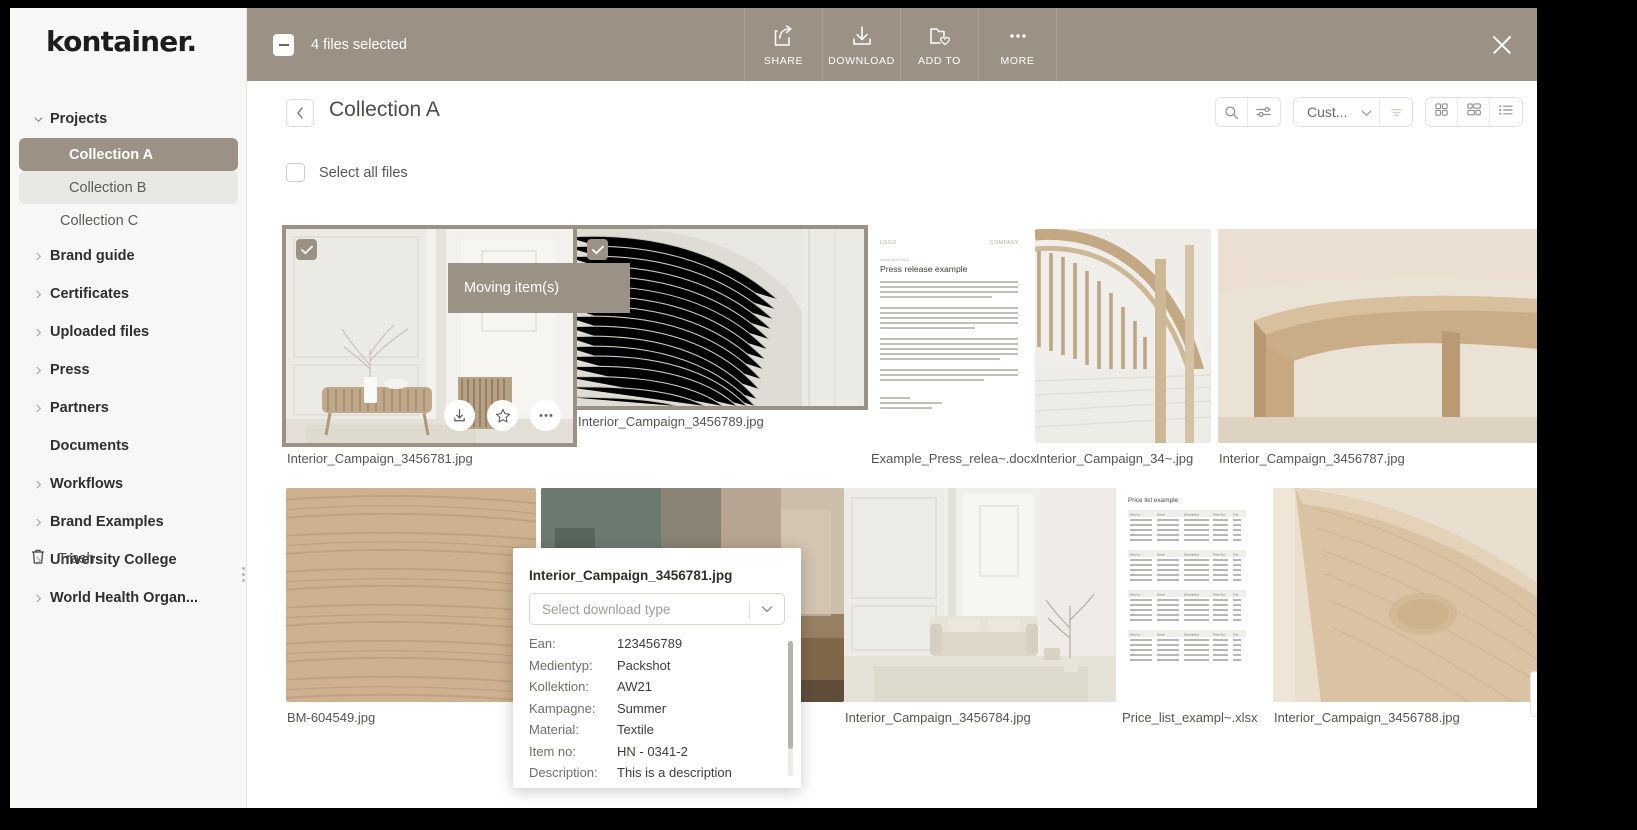 Image resolution: width=1637 pixels, height=830 pixels. Describe the element at coordinates (128, 370) in the screenshot. I see `sidebar-item-press: Press` at that location.